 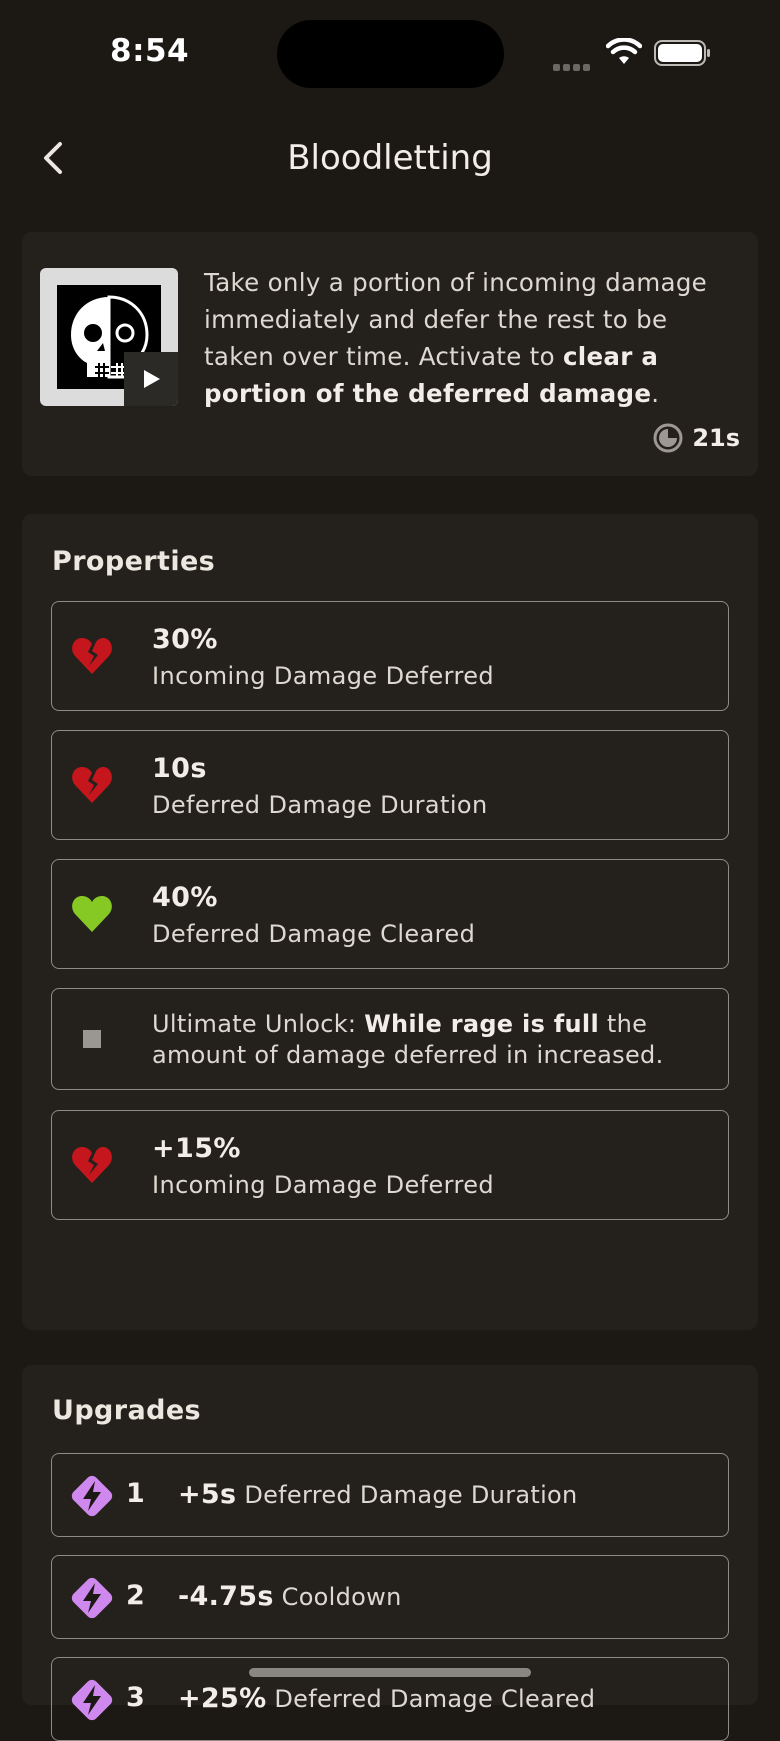 I want to click on property-value: +15%, so click(x=196, y=1148).